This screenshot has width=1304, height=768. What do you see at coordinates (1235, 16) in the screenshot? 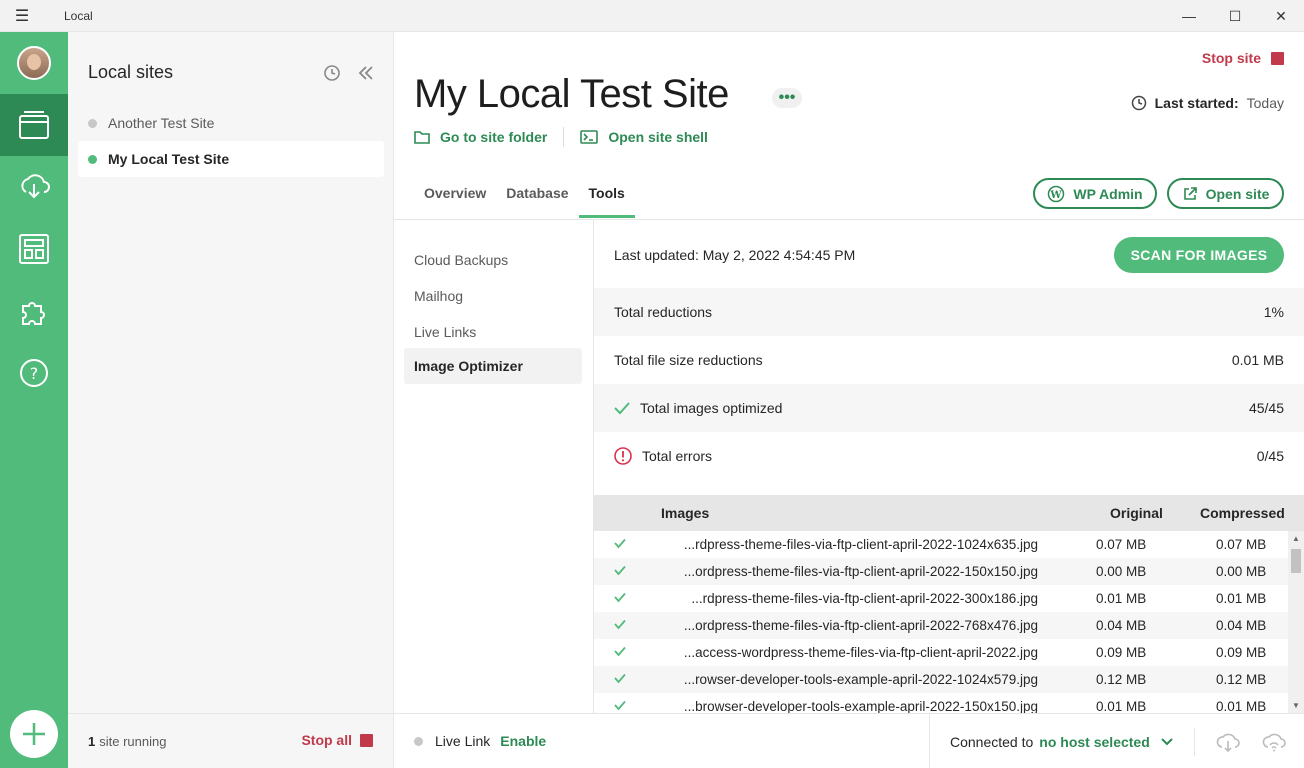
I see `maximize-button: ☐` at bounding box center [1235, 16].